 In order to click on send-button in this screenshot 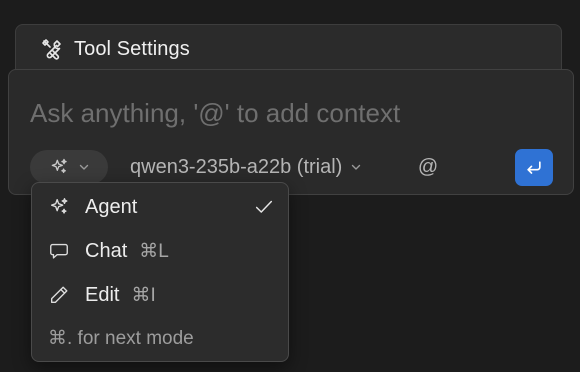, I will do `click(534, 167)`.